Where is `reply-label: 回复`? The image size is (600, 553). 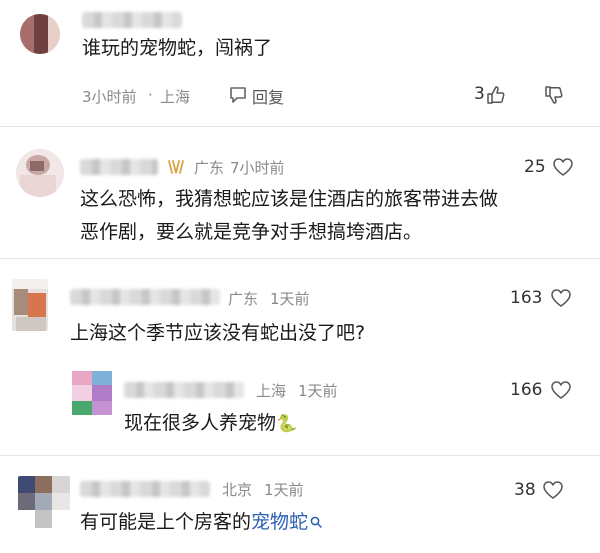
reply-label: 回复 is located at coordinates (268, 97).